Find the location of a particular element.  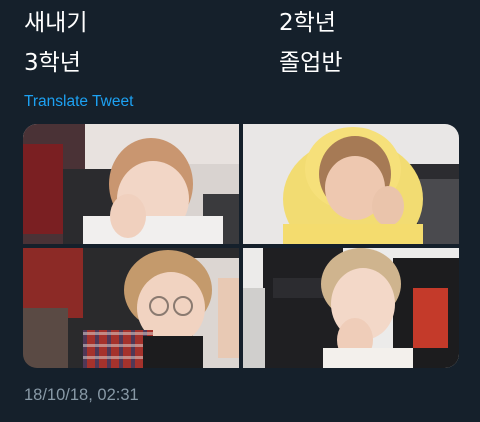

tweet-text-senior: 졸업반 is located at coordinates (311, 63).